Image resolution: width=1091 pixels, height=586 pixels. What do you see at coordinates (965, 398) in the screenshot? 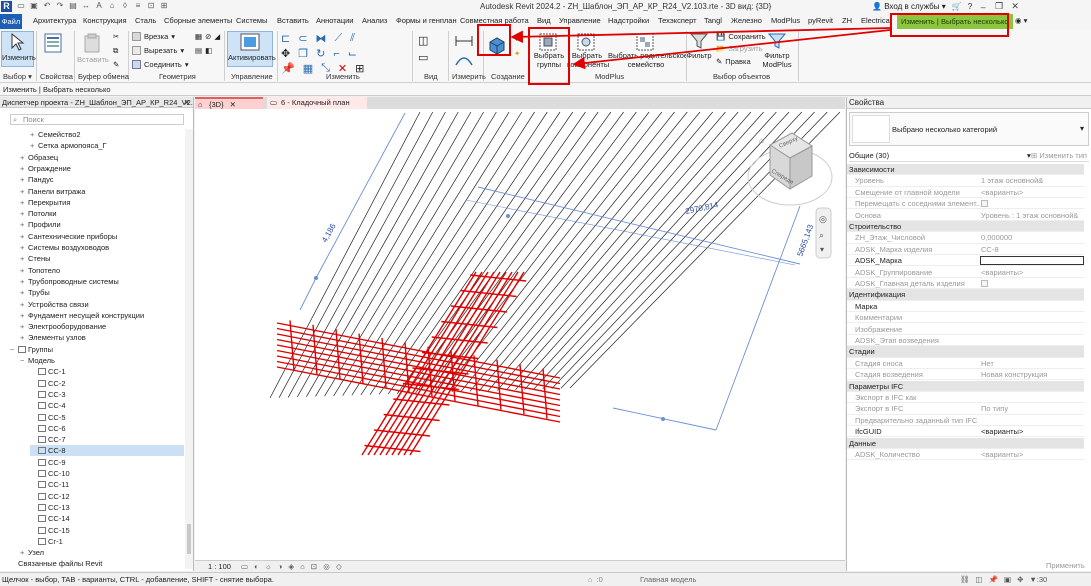
I see `property-row: Экспорт в IFC как` at bounding box center [965, 398].